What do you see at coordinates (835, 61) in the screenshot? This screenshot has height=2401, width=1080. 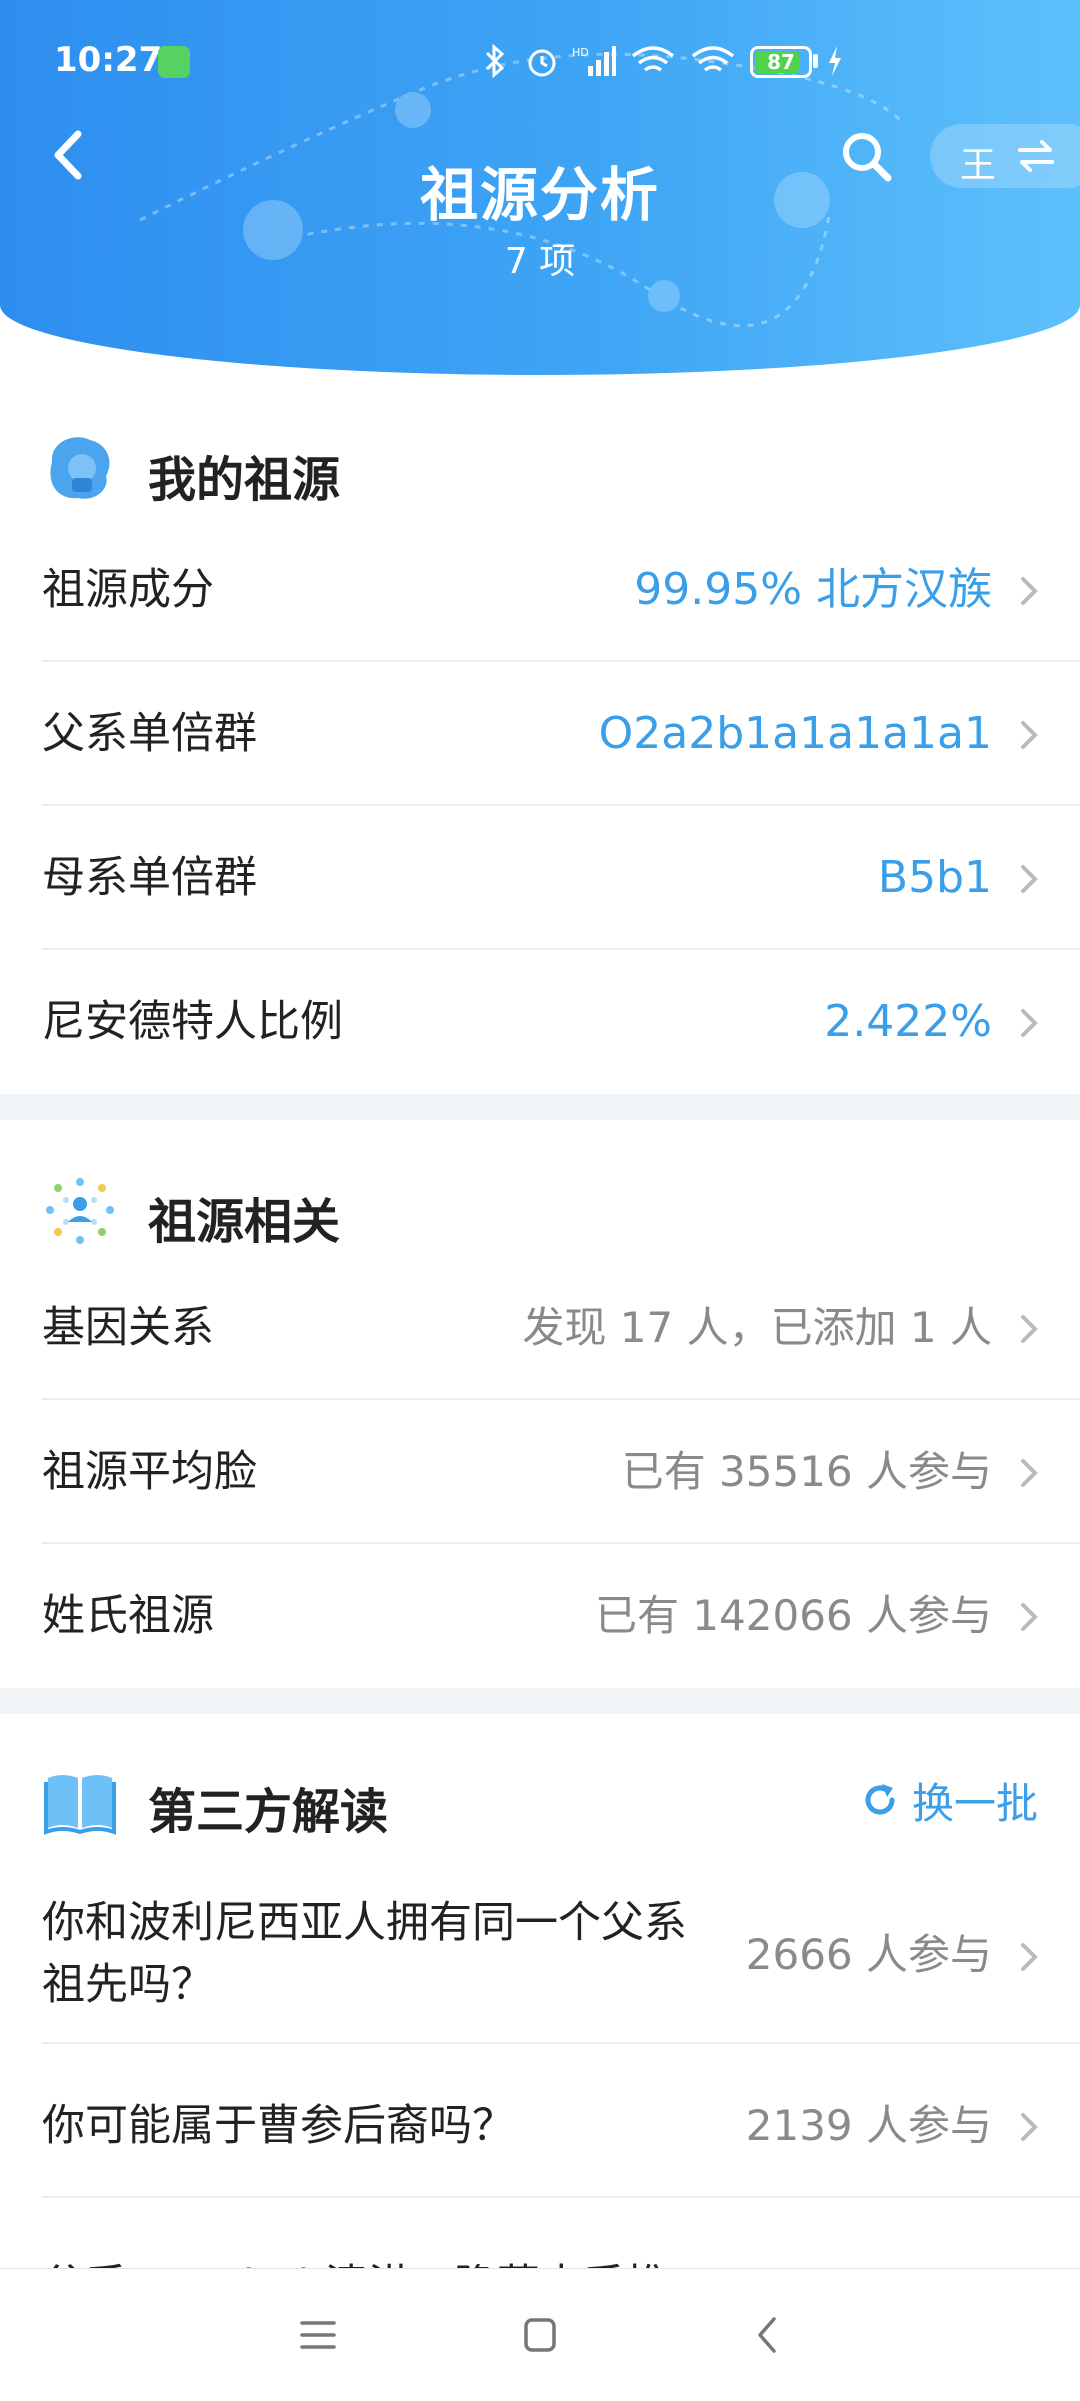 I see `charging-icon` at bounding box center [835, 61].